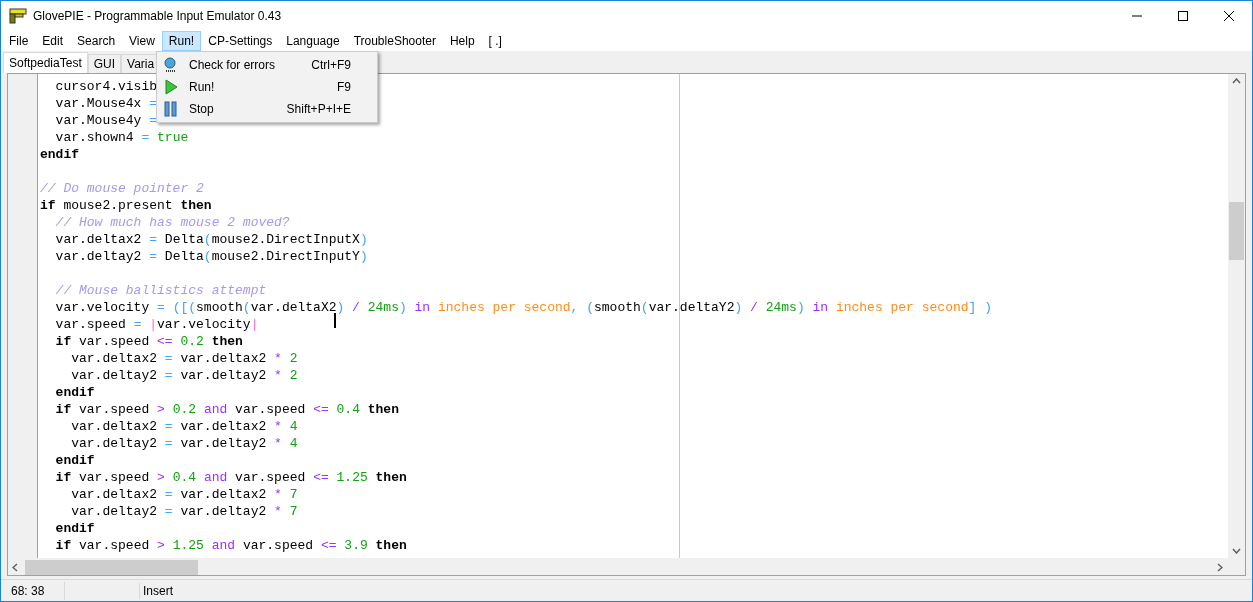 The image size is (1253, 602). Describe the element at coordinates (184, 494) in the screenshot. I see `code-line: var.deltax2 = var.deltax2 * 7` at that location.